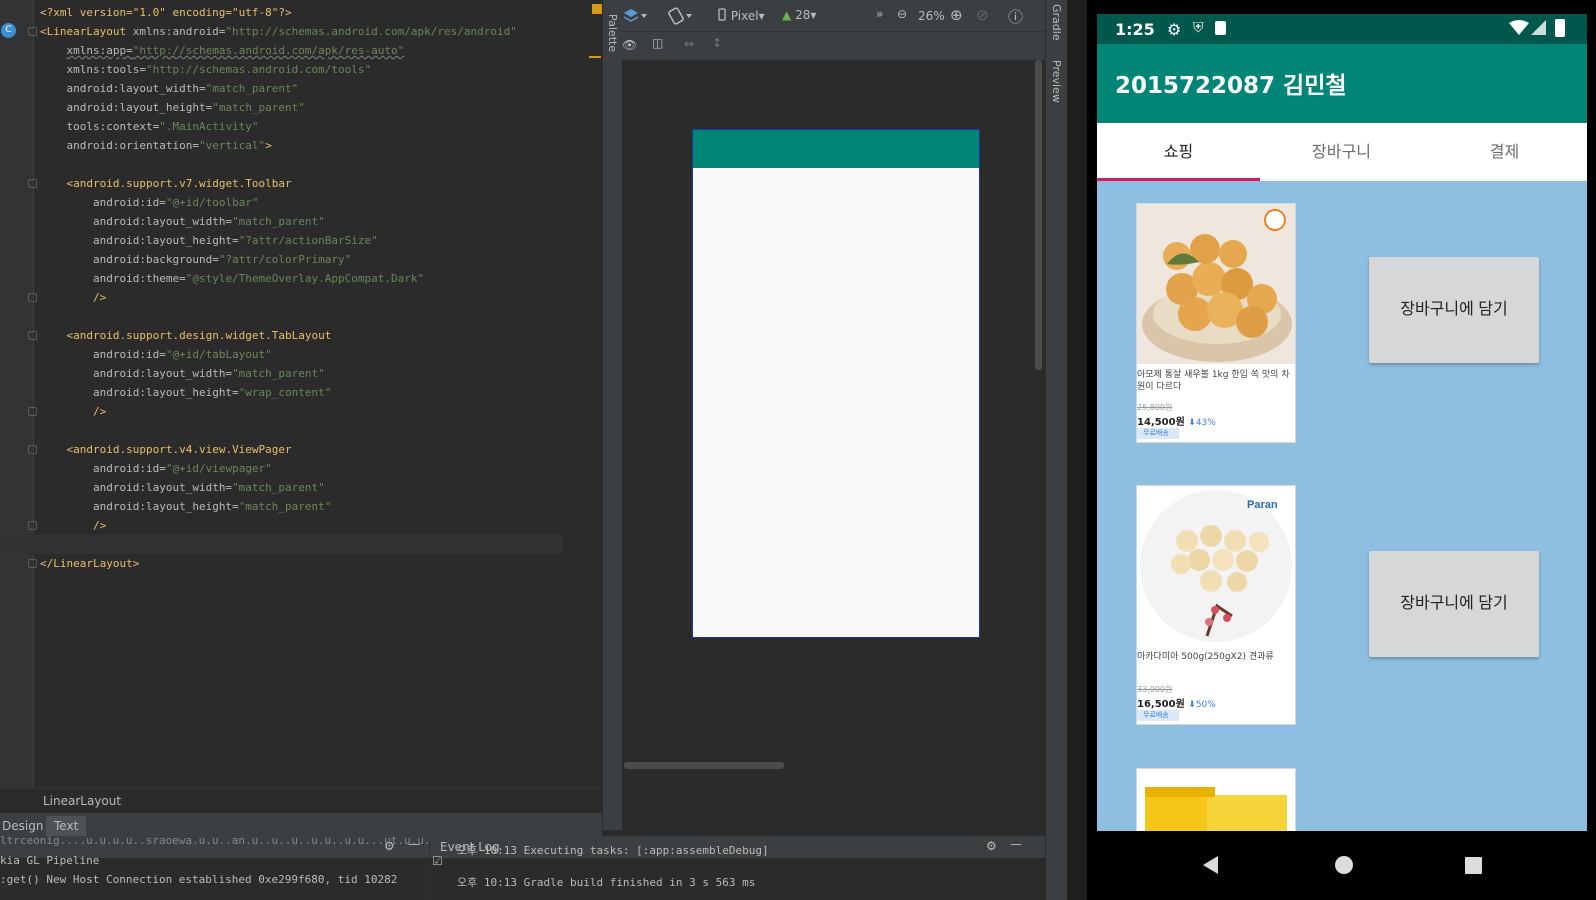 The width and height of the screenshot is (1596, 900). Describe the element at coordinates (681, 17) in the screenshot. I see `orientation-icon` at that location.